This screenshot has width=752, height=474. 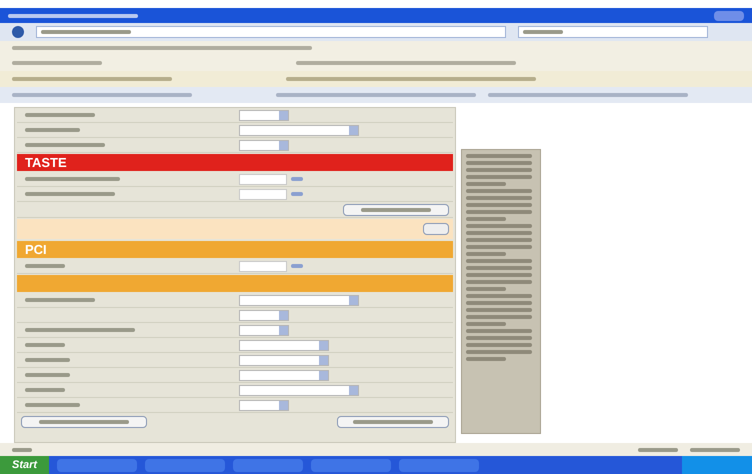 I want to click on small-button, so click(x=436, y=229).